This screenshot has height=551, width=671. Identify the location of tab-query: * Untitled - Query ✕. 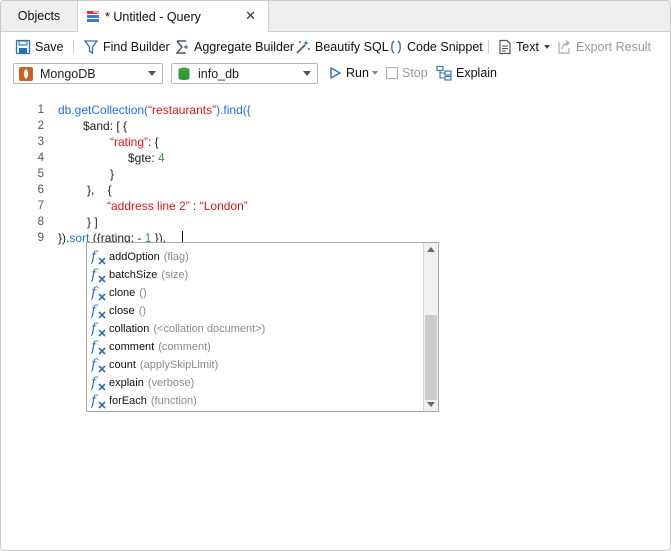
(173, 16).